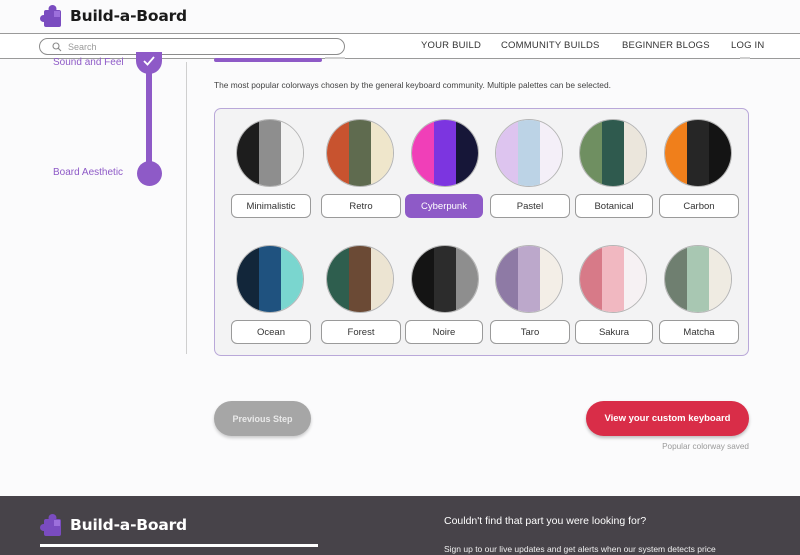 The height and width of the screenshot is (555, 800). I want to click on palette-option-ocean: Ocean, so click(271, 332).